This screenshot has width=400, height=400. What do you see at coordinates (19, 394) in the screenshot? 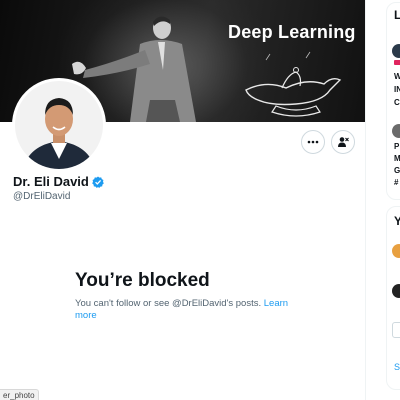
I see `url-status-chip: er_photo` at bounding box center [19, 394].